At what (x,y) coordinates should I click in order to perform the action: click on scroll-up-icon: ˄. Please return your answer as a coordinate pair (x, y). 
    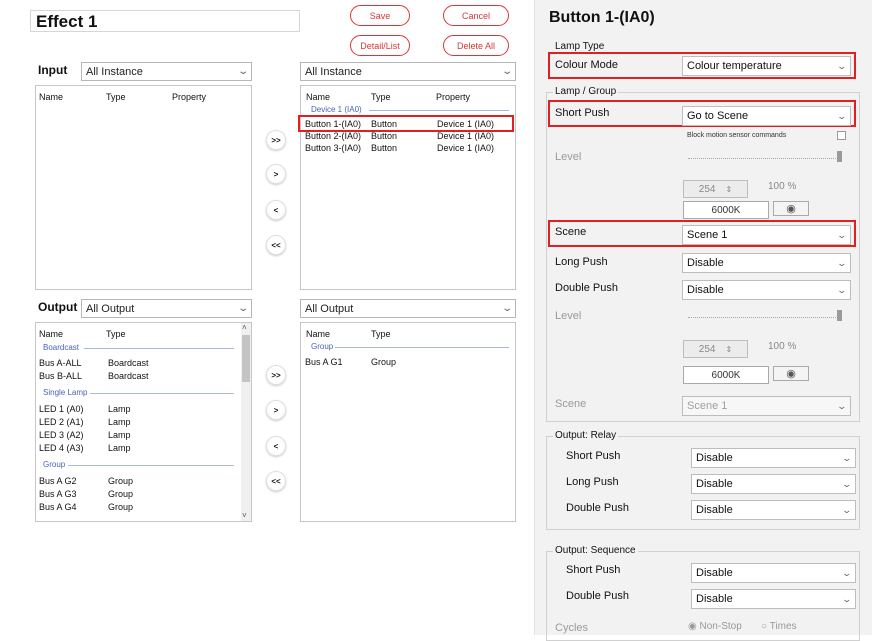
    Looking at the image, I should click on (244, 327).